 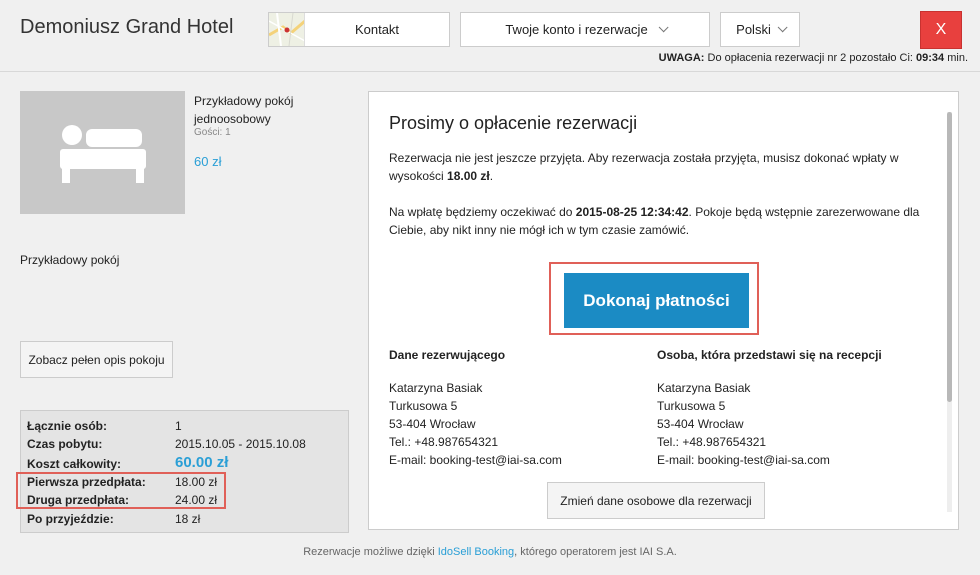 What do you see at coordinates (202, 462) in the screenshot?
I see `summary-value-total: 60.00 zł` at bounding box center [202, 462].